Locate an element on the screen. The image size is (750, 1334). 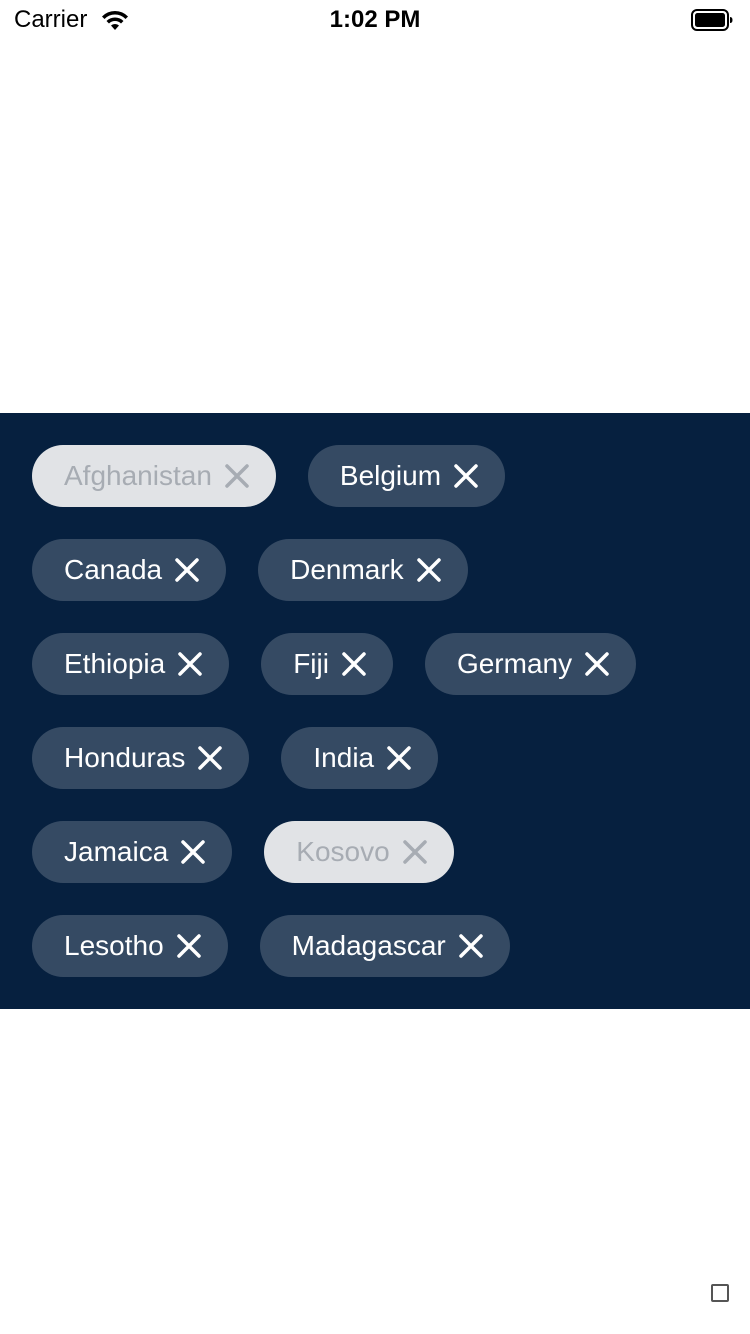
battery-icon is located at coordinates (712, 20).